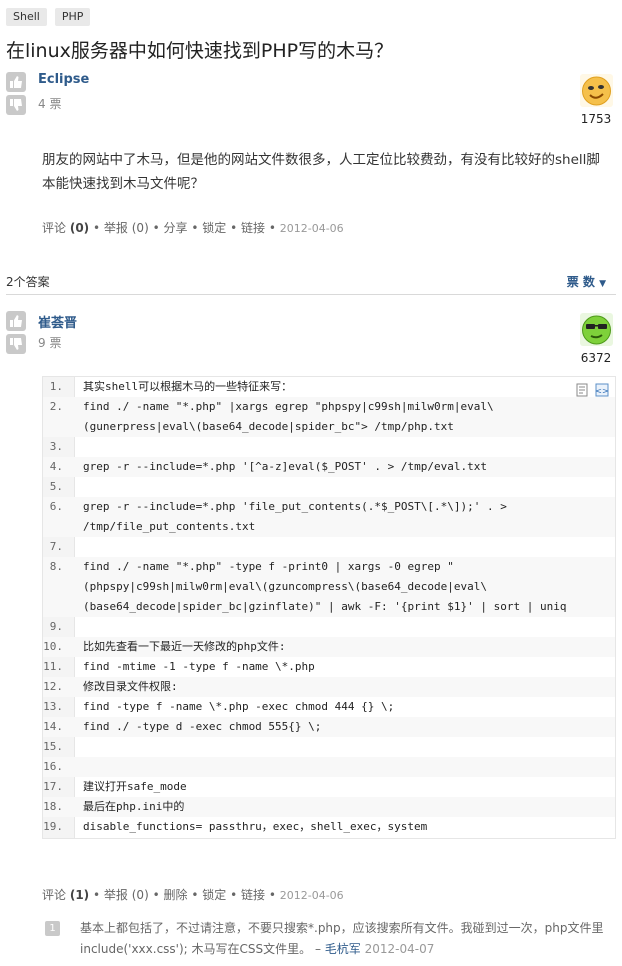 This screenshot has height=966, width=622. Describe the element at coordinates (596, 90) in the screenshot. I see `question-author-avatar` at that location.